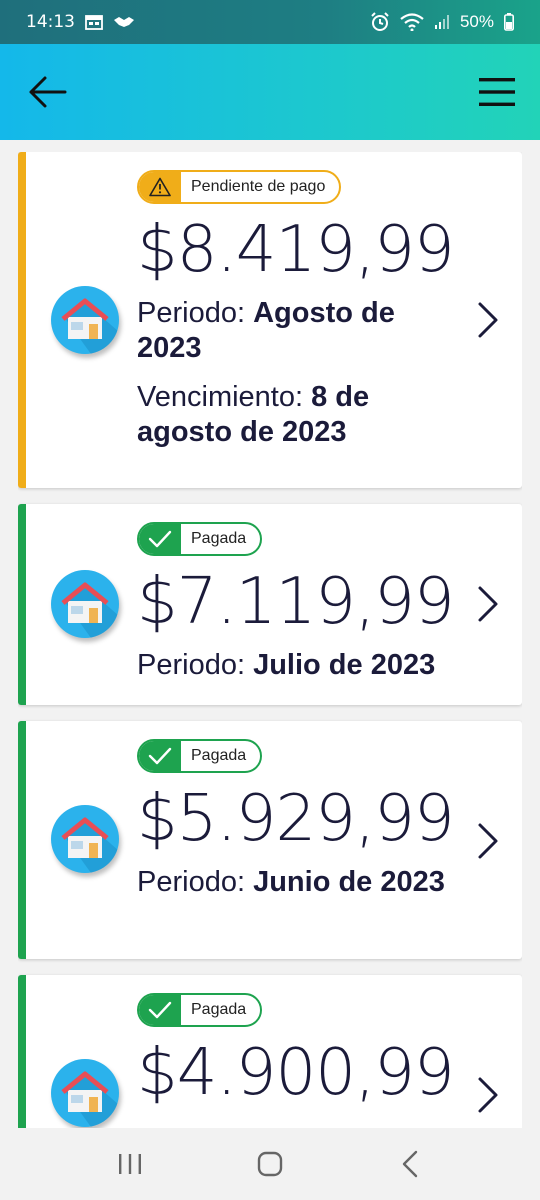 This screenshot has width=540, height=1200. I want to click on signal-icon, so click(442, 22).